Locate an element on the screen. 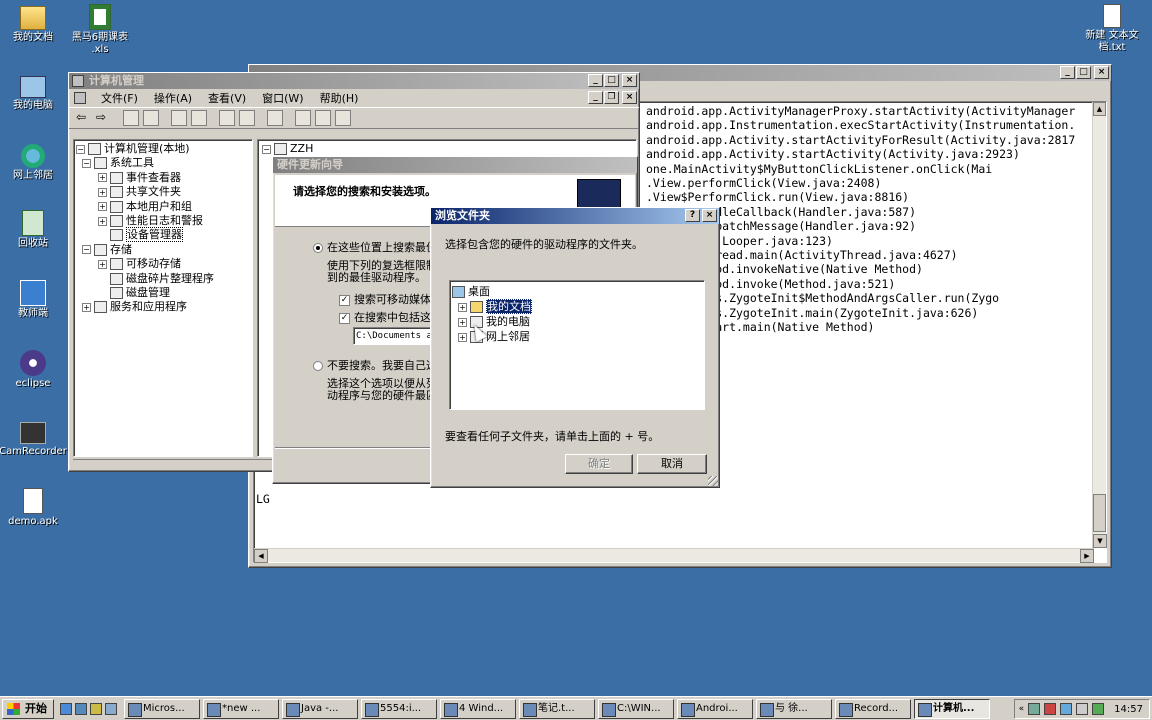 The width and height of the screenshot is (1152, 720). tree-item: − 系统工具 is located at coordinates (118, 163).